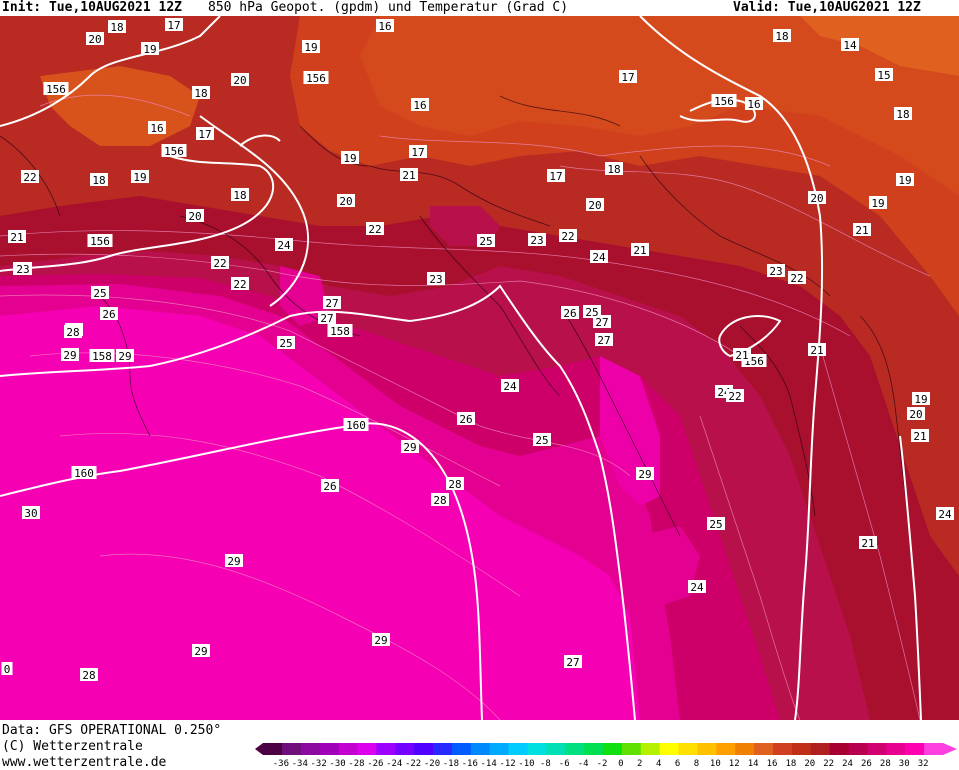 The width and height of the screenshot is (959, 770). Describe the element at coordinates (259, 749) in the screenshot. I see `scale-arrow-left` at that location.